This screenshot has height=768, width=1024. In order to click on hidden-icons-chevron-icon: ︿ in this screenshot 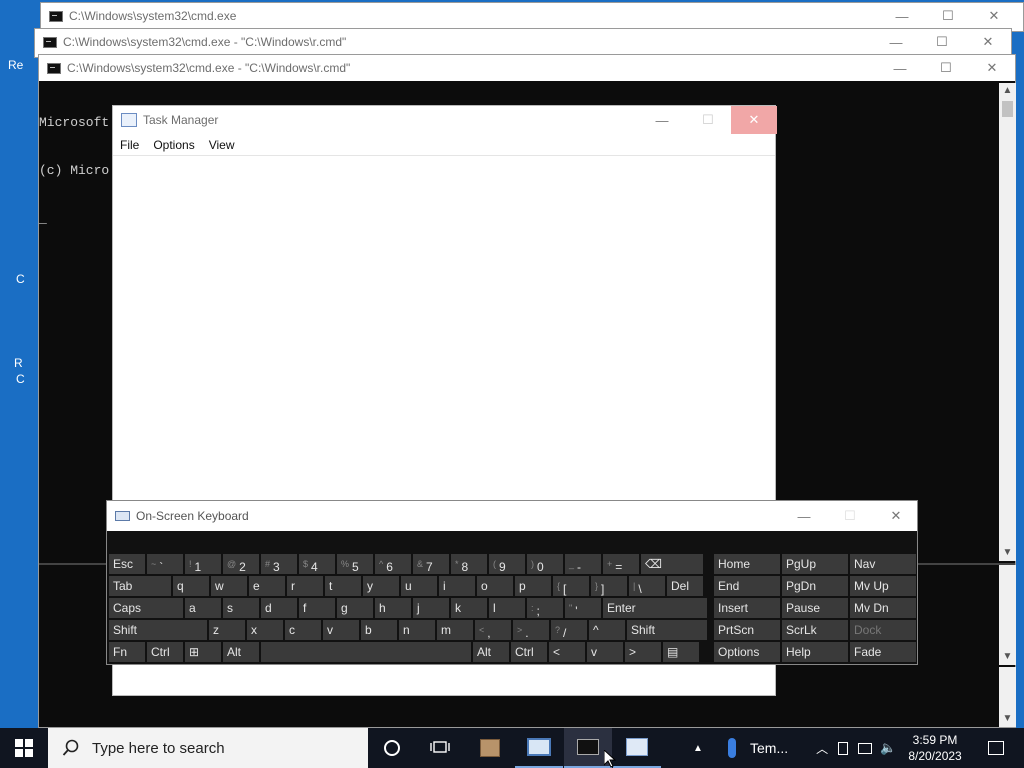, I will do `click(822, 748)`.